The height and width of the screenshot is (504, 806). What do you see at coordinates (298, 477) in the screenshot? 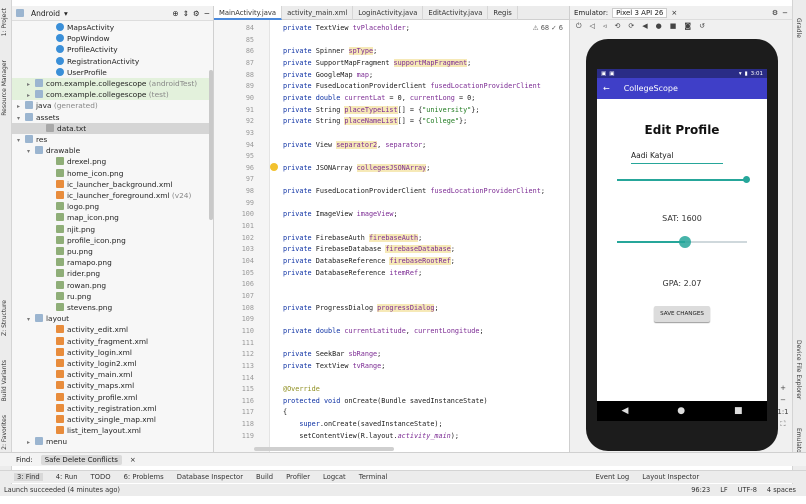
I see `tool-window-button: Profiler` at bounding box center [298, 477].